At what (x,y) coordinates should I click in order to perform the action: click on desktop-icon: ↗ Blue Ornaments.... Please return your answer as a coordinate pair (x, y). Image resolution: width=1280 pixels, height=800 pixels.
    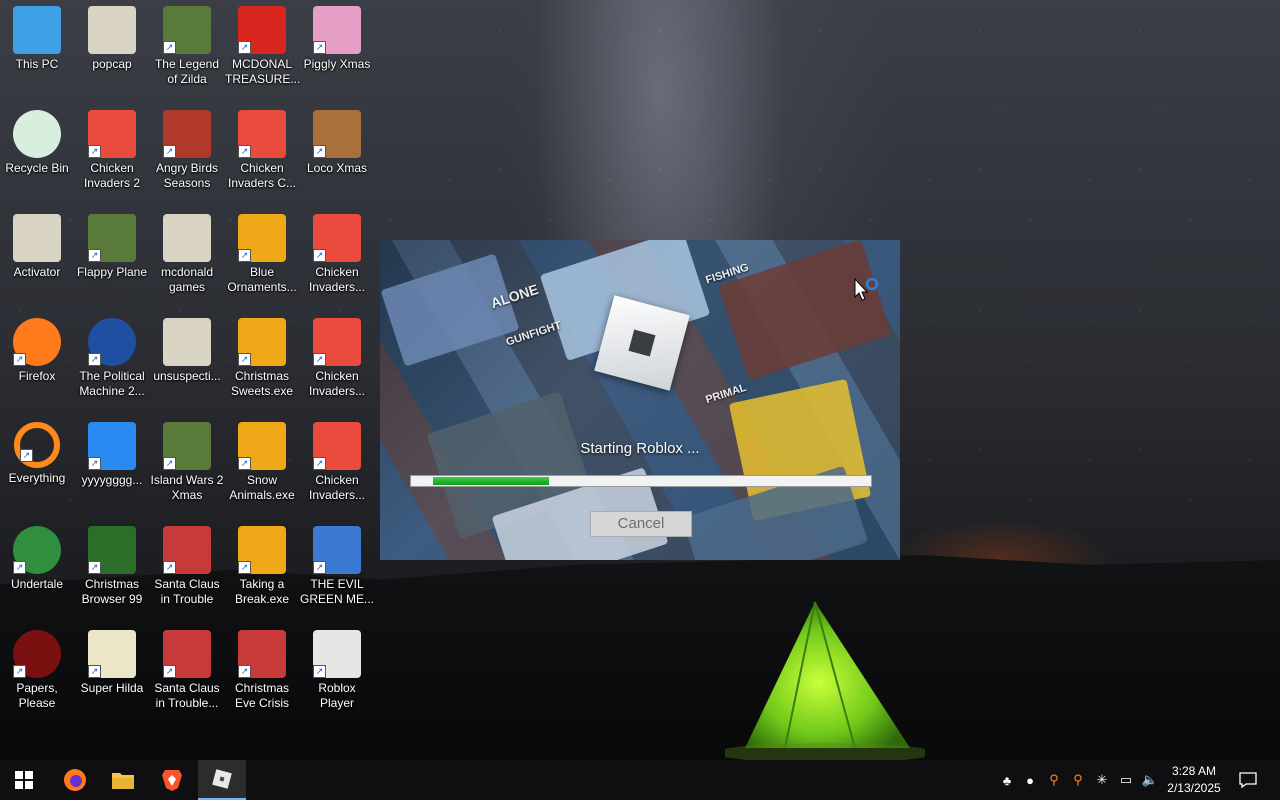
    Looking at the image, I should click on (262, 251).